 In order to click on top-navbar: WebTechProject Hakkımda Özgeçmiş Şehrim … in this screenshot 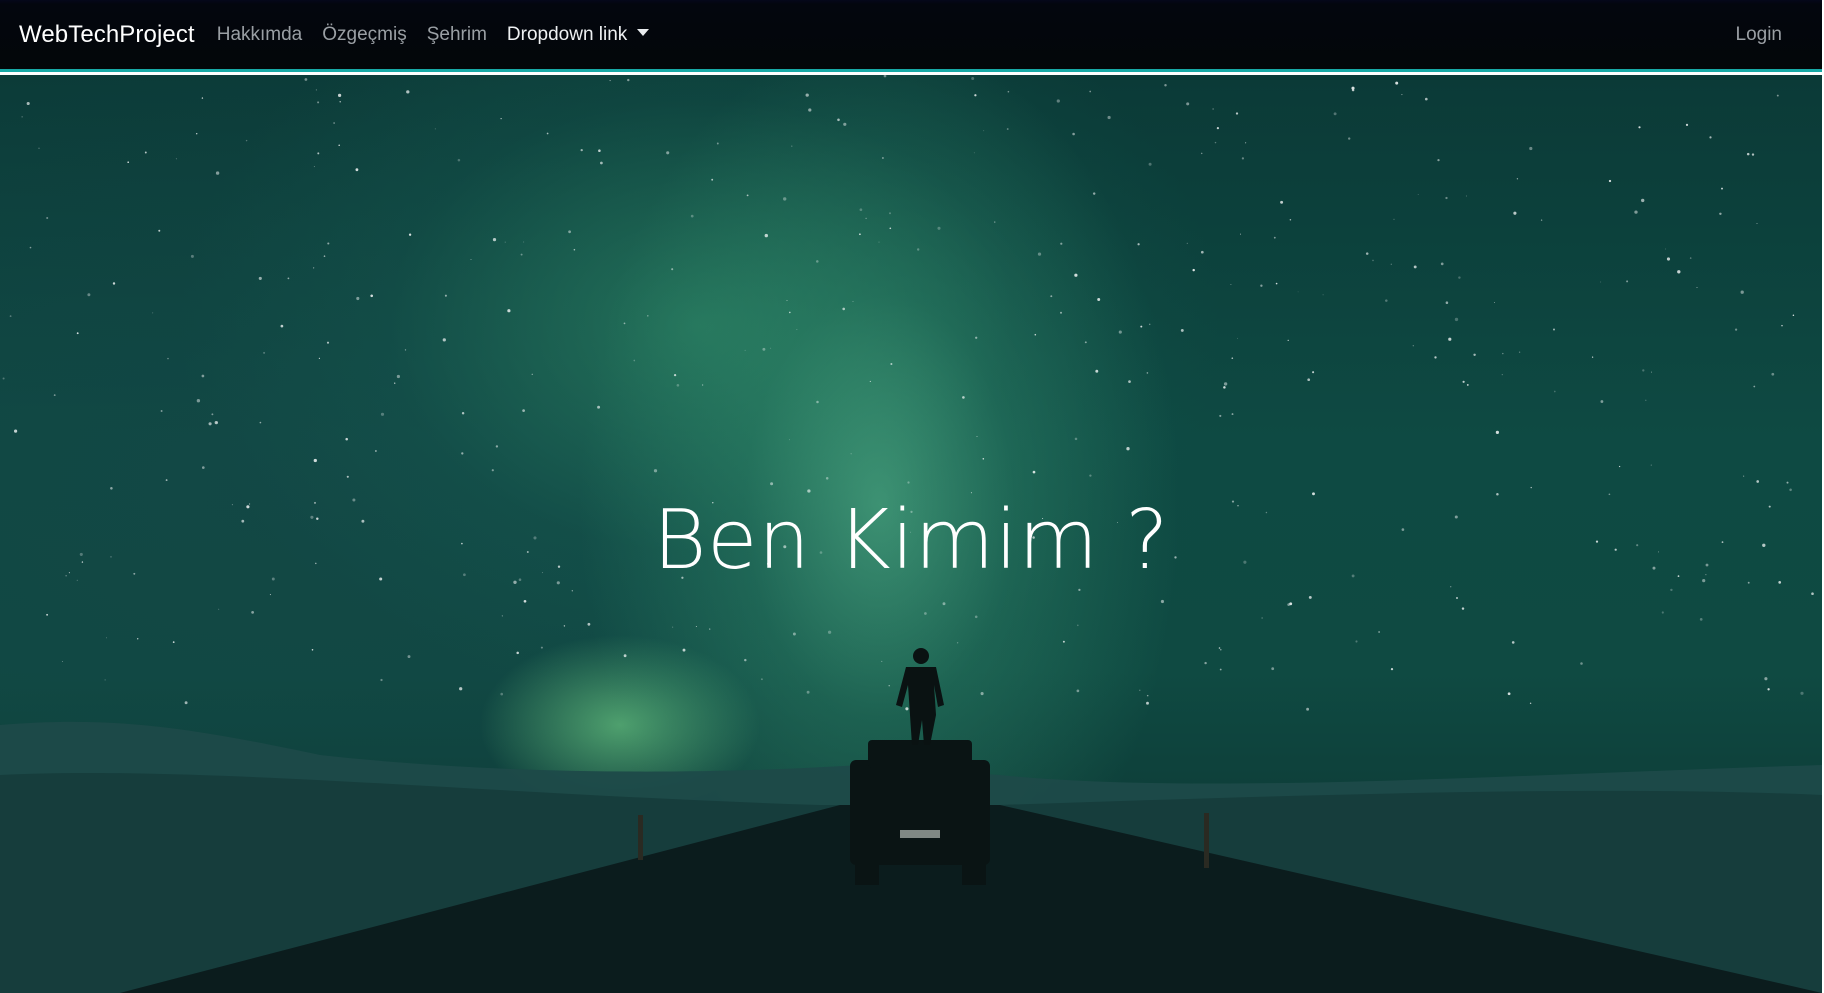, I will do `click(911, 36)`.